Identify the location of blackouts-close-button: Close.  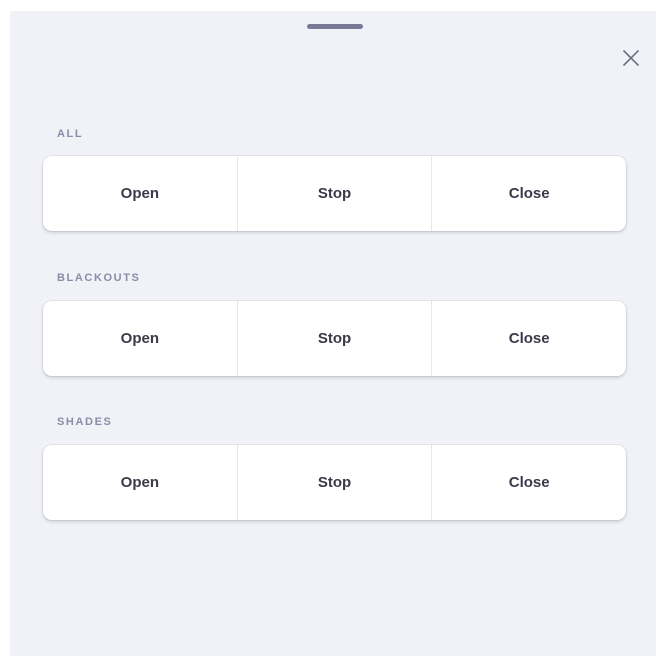
(528, 338).